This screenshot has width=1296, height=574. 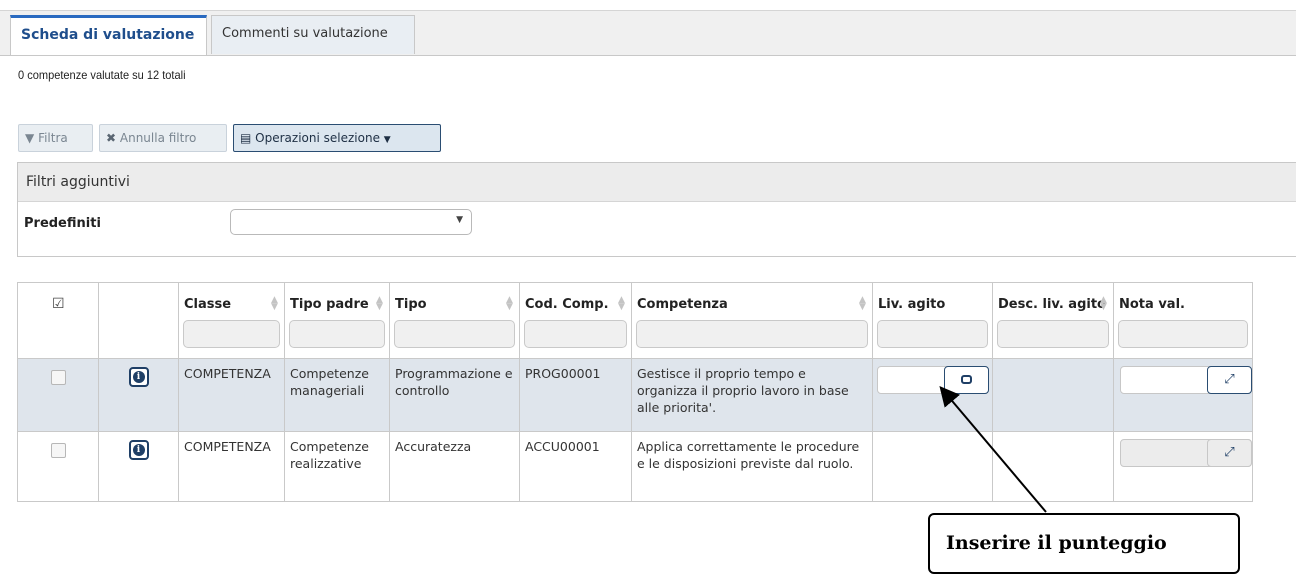 What do you see at coordinates (1084, 543) in the screenshot?
I see `annotation-callout: Inserire il punteggio` at bounding box center [1084, 543].